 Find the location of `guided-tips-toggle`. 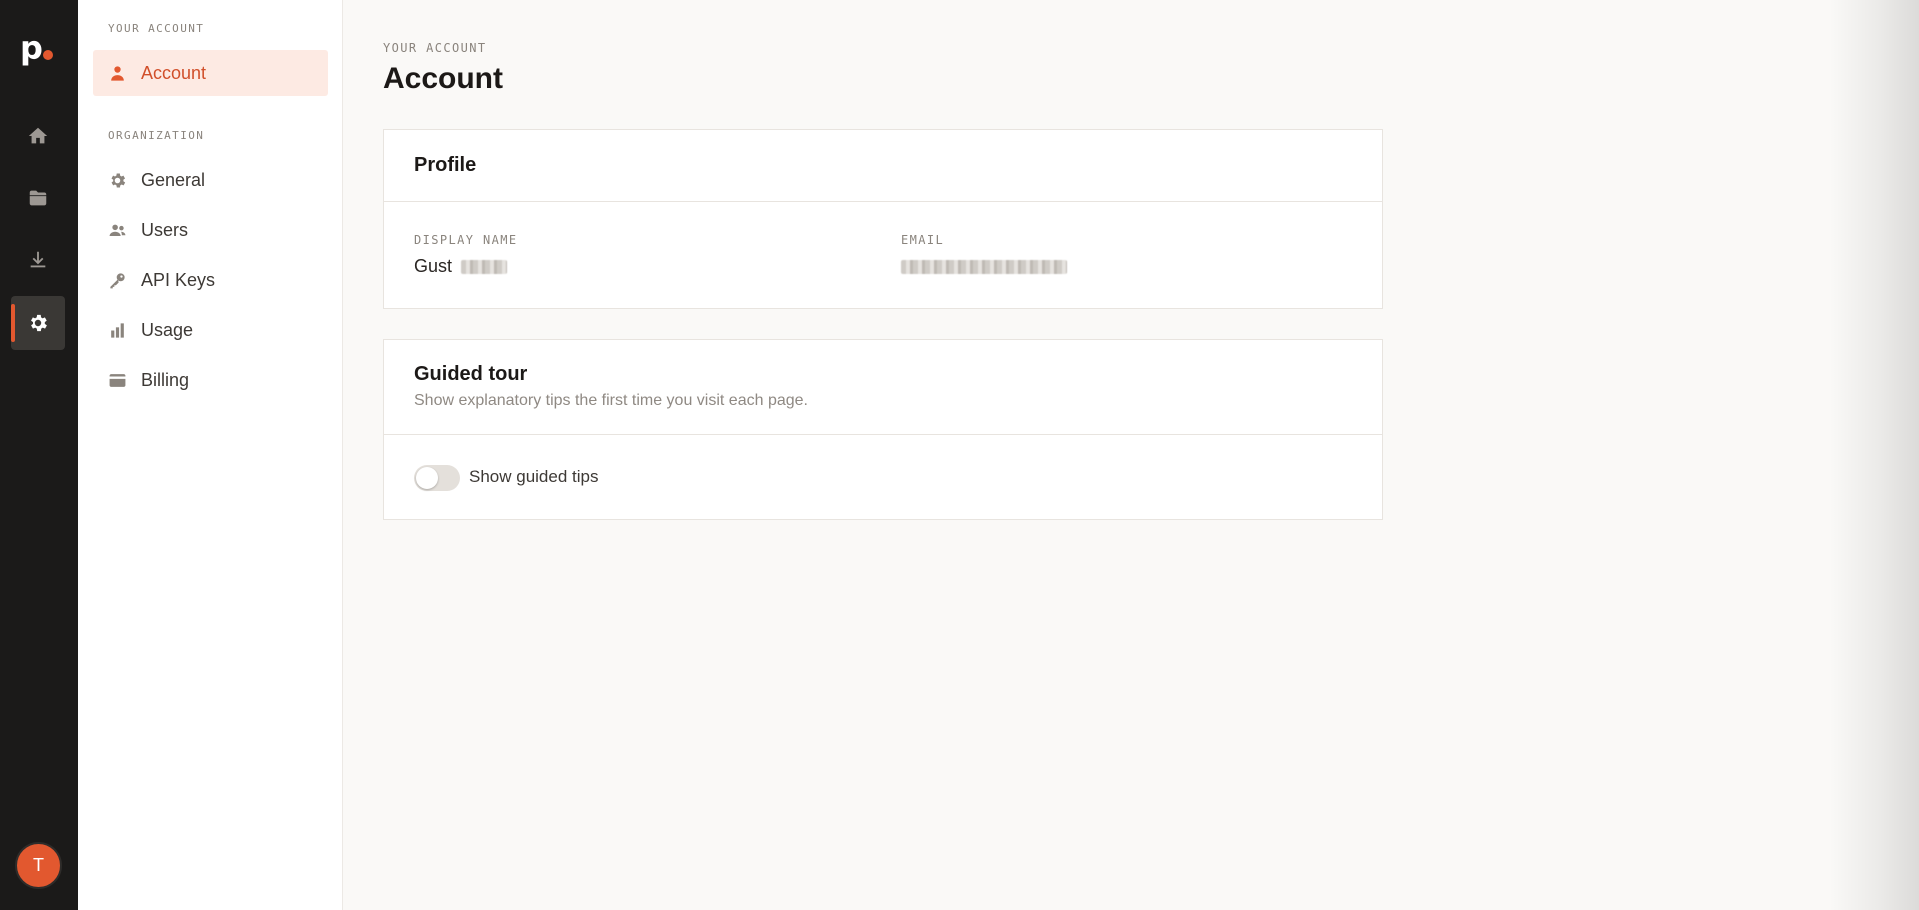

guided-tips-toggle is located at coordinates (437, 478).